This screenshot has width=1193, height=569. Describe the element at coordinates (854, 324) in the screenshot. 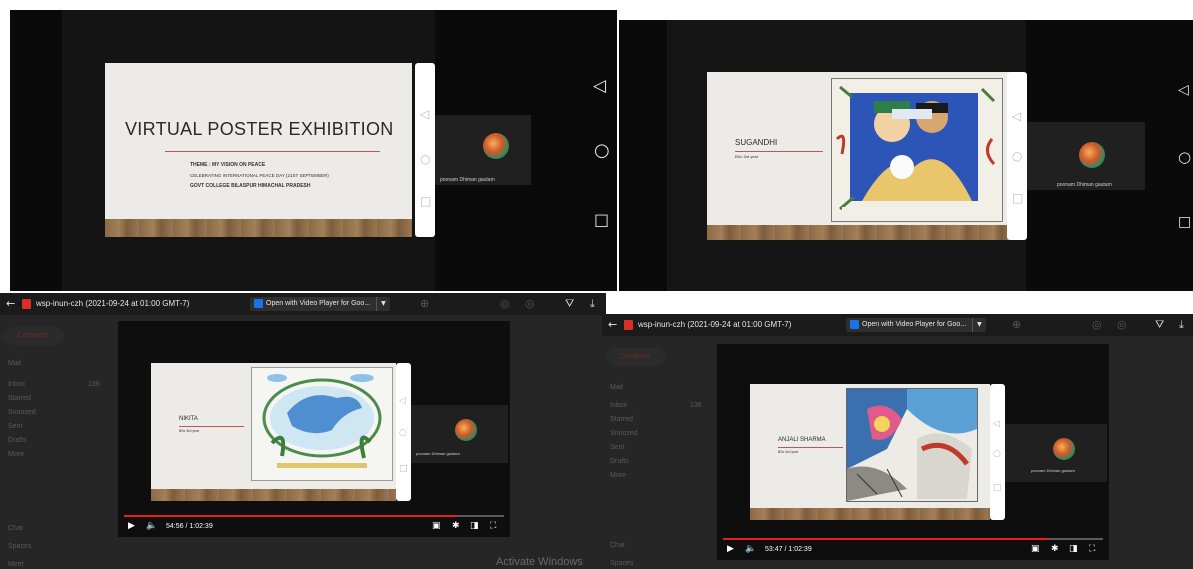

I see `video-player-app-icon` at that location.